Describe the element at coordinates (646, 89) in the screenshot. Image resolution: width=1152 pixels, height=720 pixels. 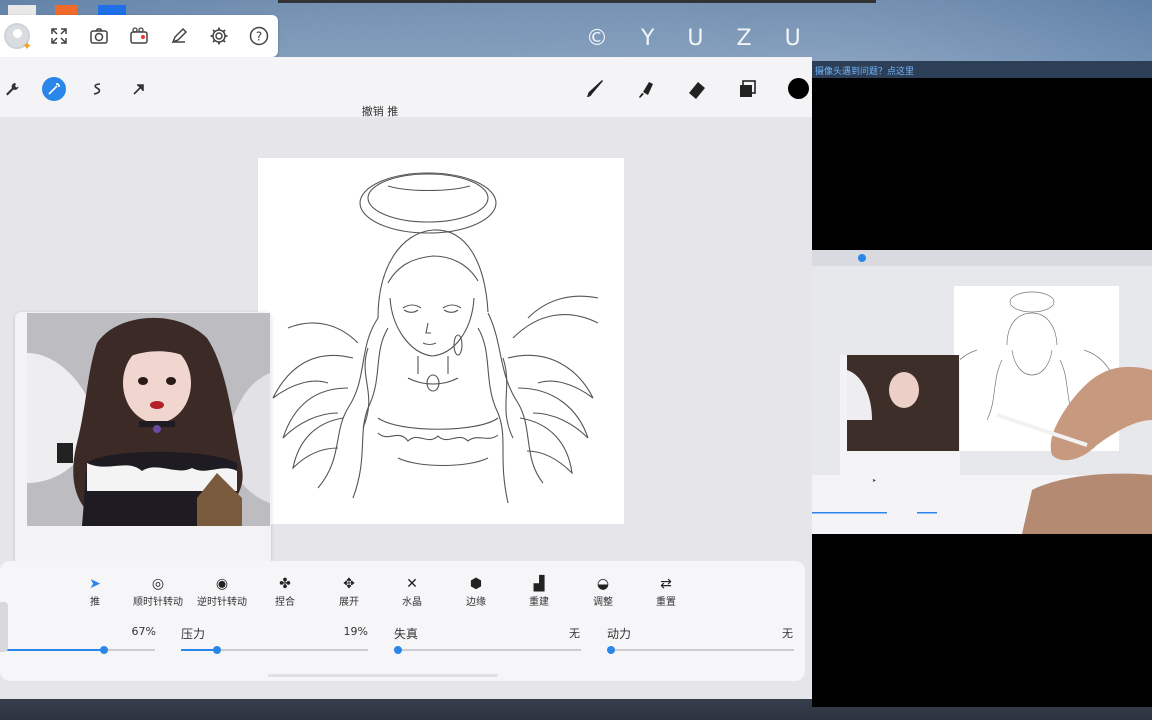
I see `smudge-icon` at that location.